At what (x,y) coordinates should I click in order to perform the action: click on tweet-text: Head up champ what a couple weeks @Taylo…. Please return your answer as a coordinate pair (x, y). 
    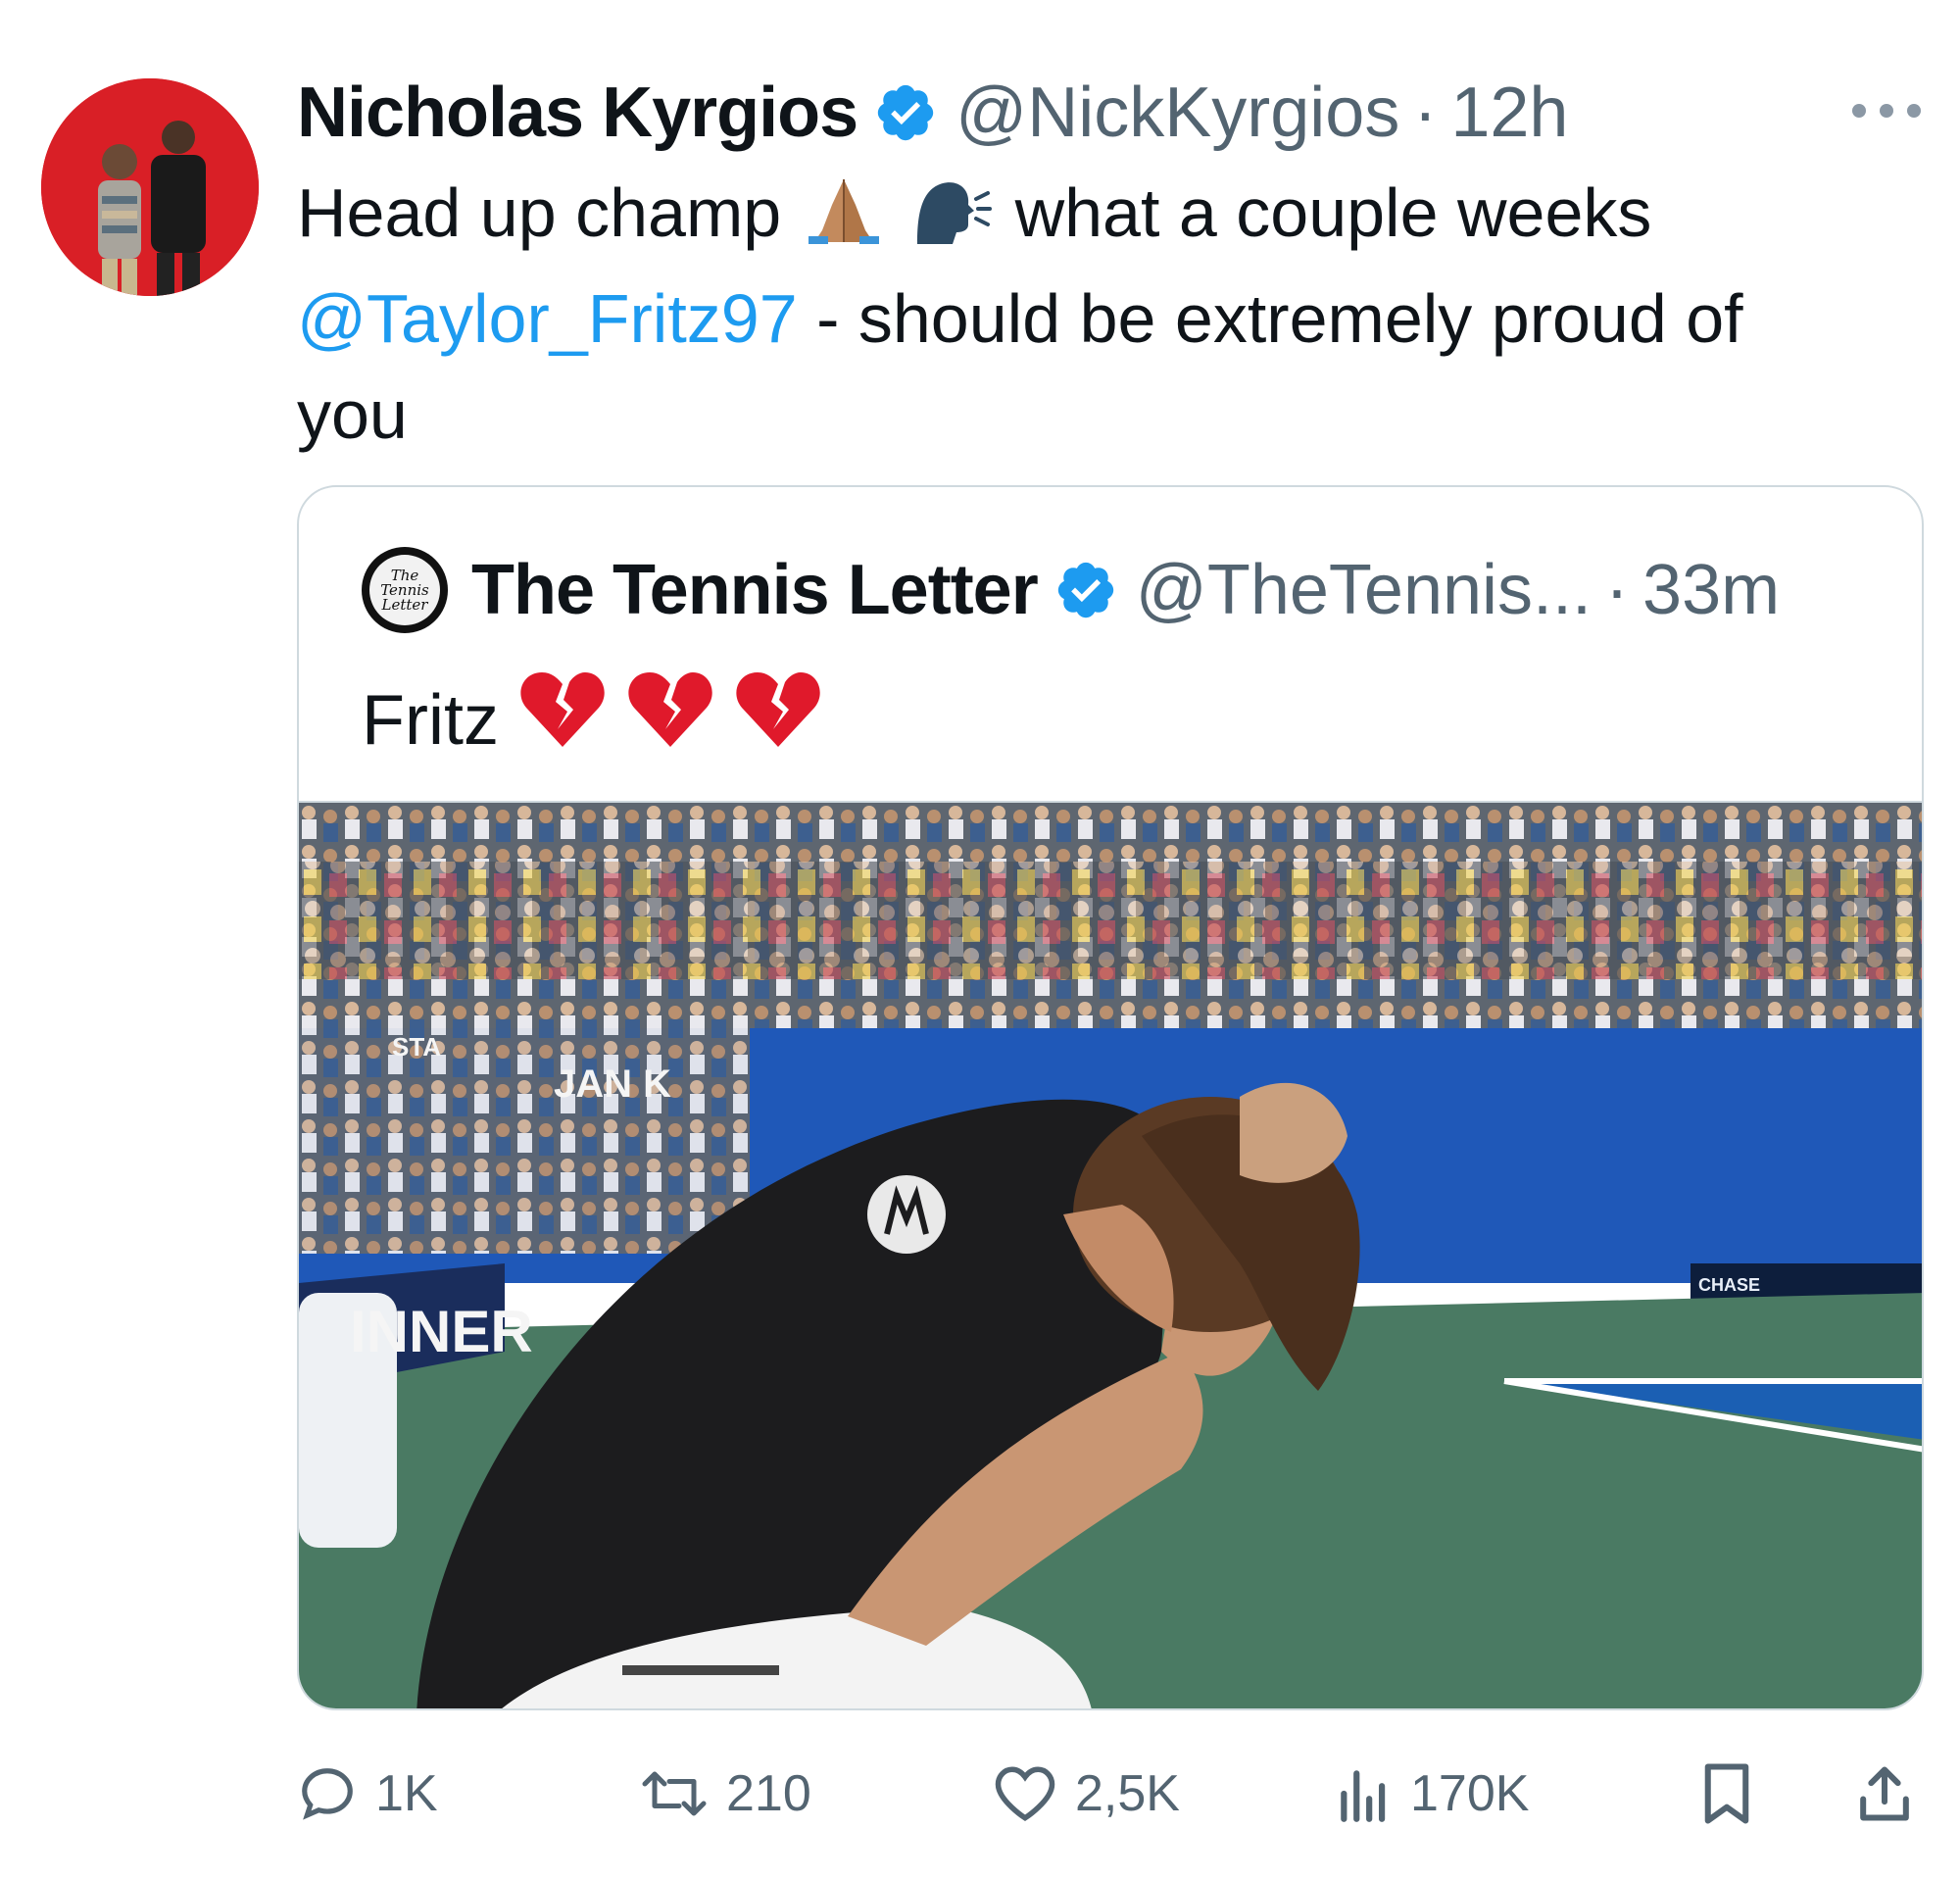
    Looking at the image, I should click on (1100, 314).